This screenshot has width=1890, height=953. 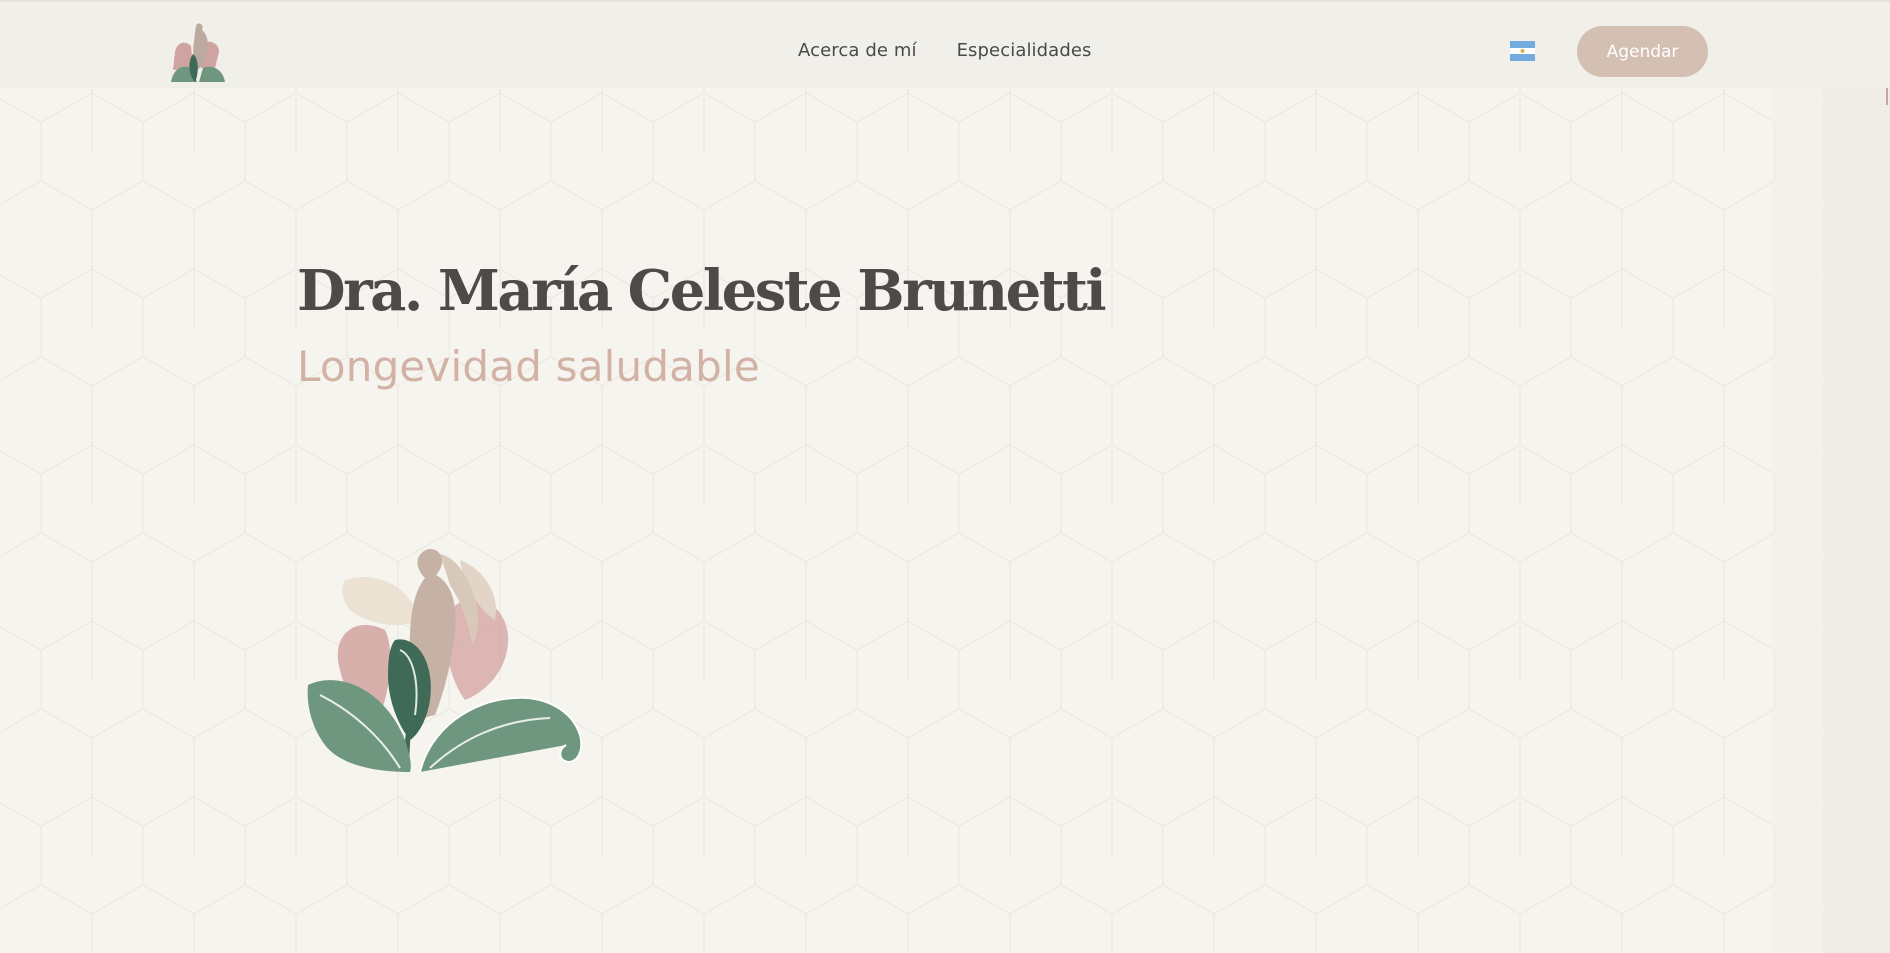 What do you see at coordinates (528, 366) in the screenshot?
I see `hero-subtitle: Longevidad saludable` at bounding box center [528, 366].